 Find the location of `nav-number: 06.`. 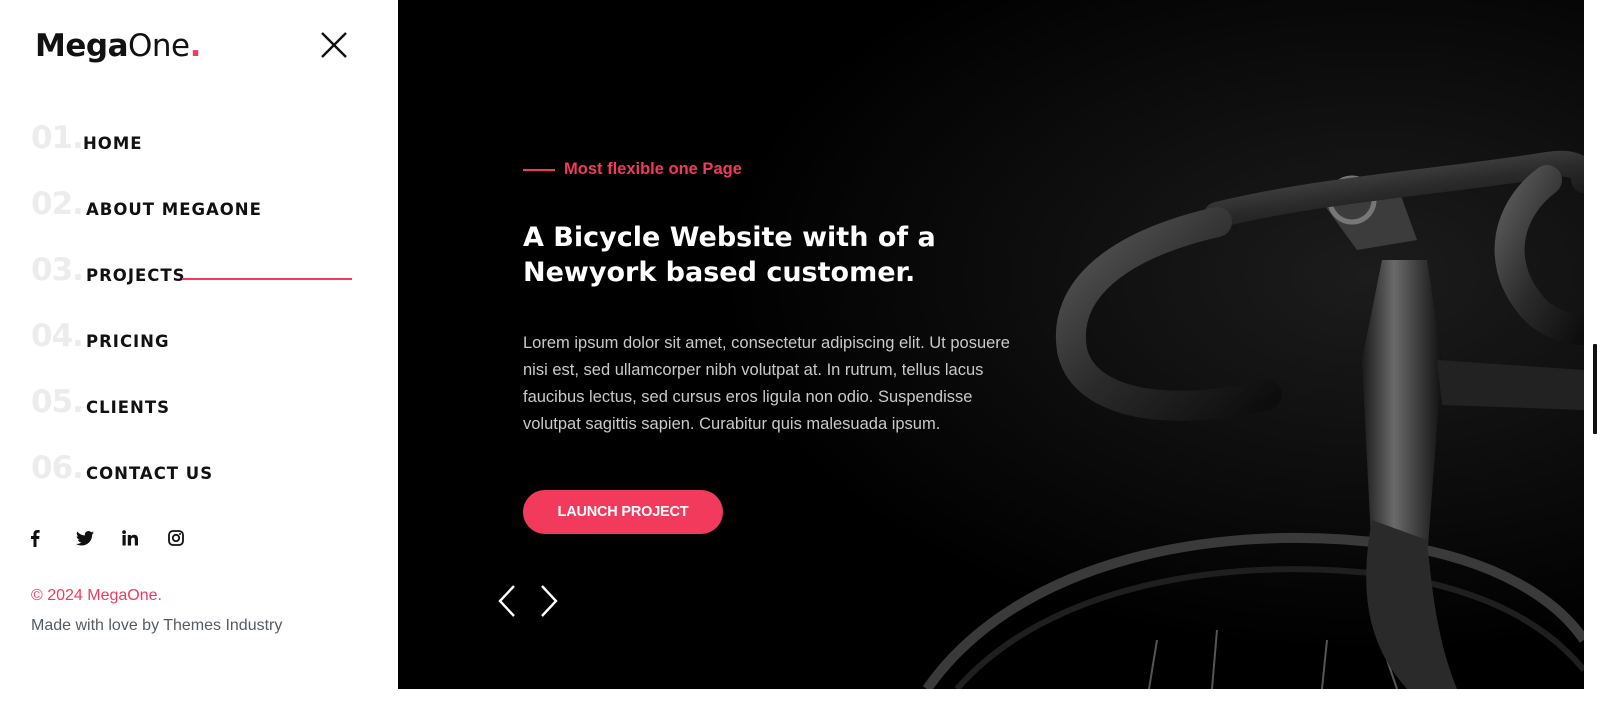

nav-number: 06. is located at coordinates (57, 468).